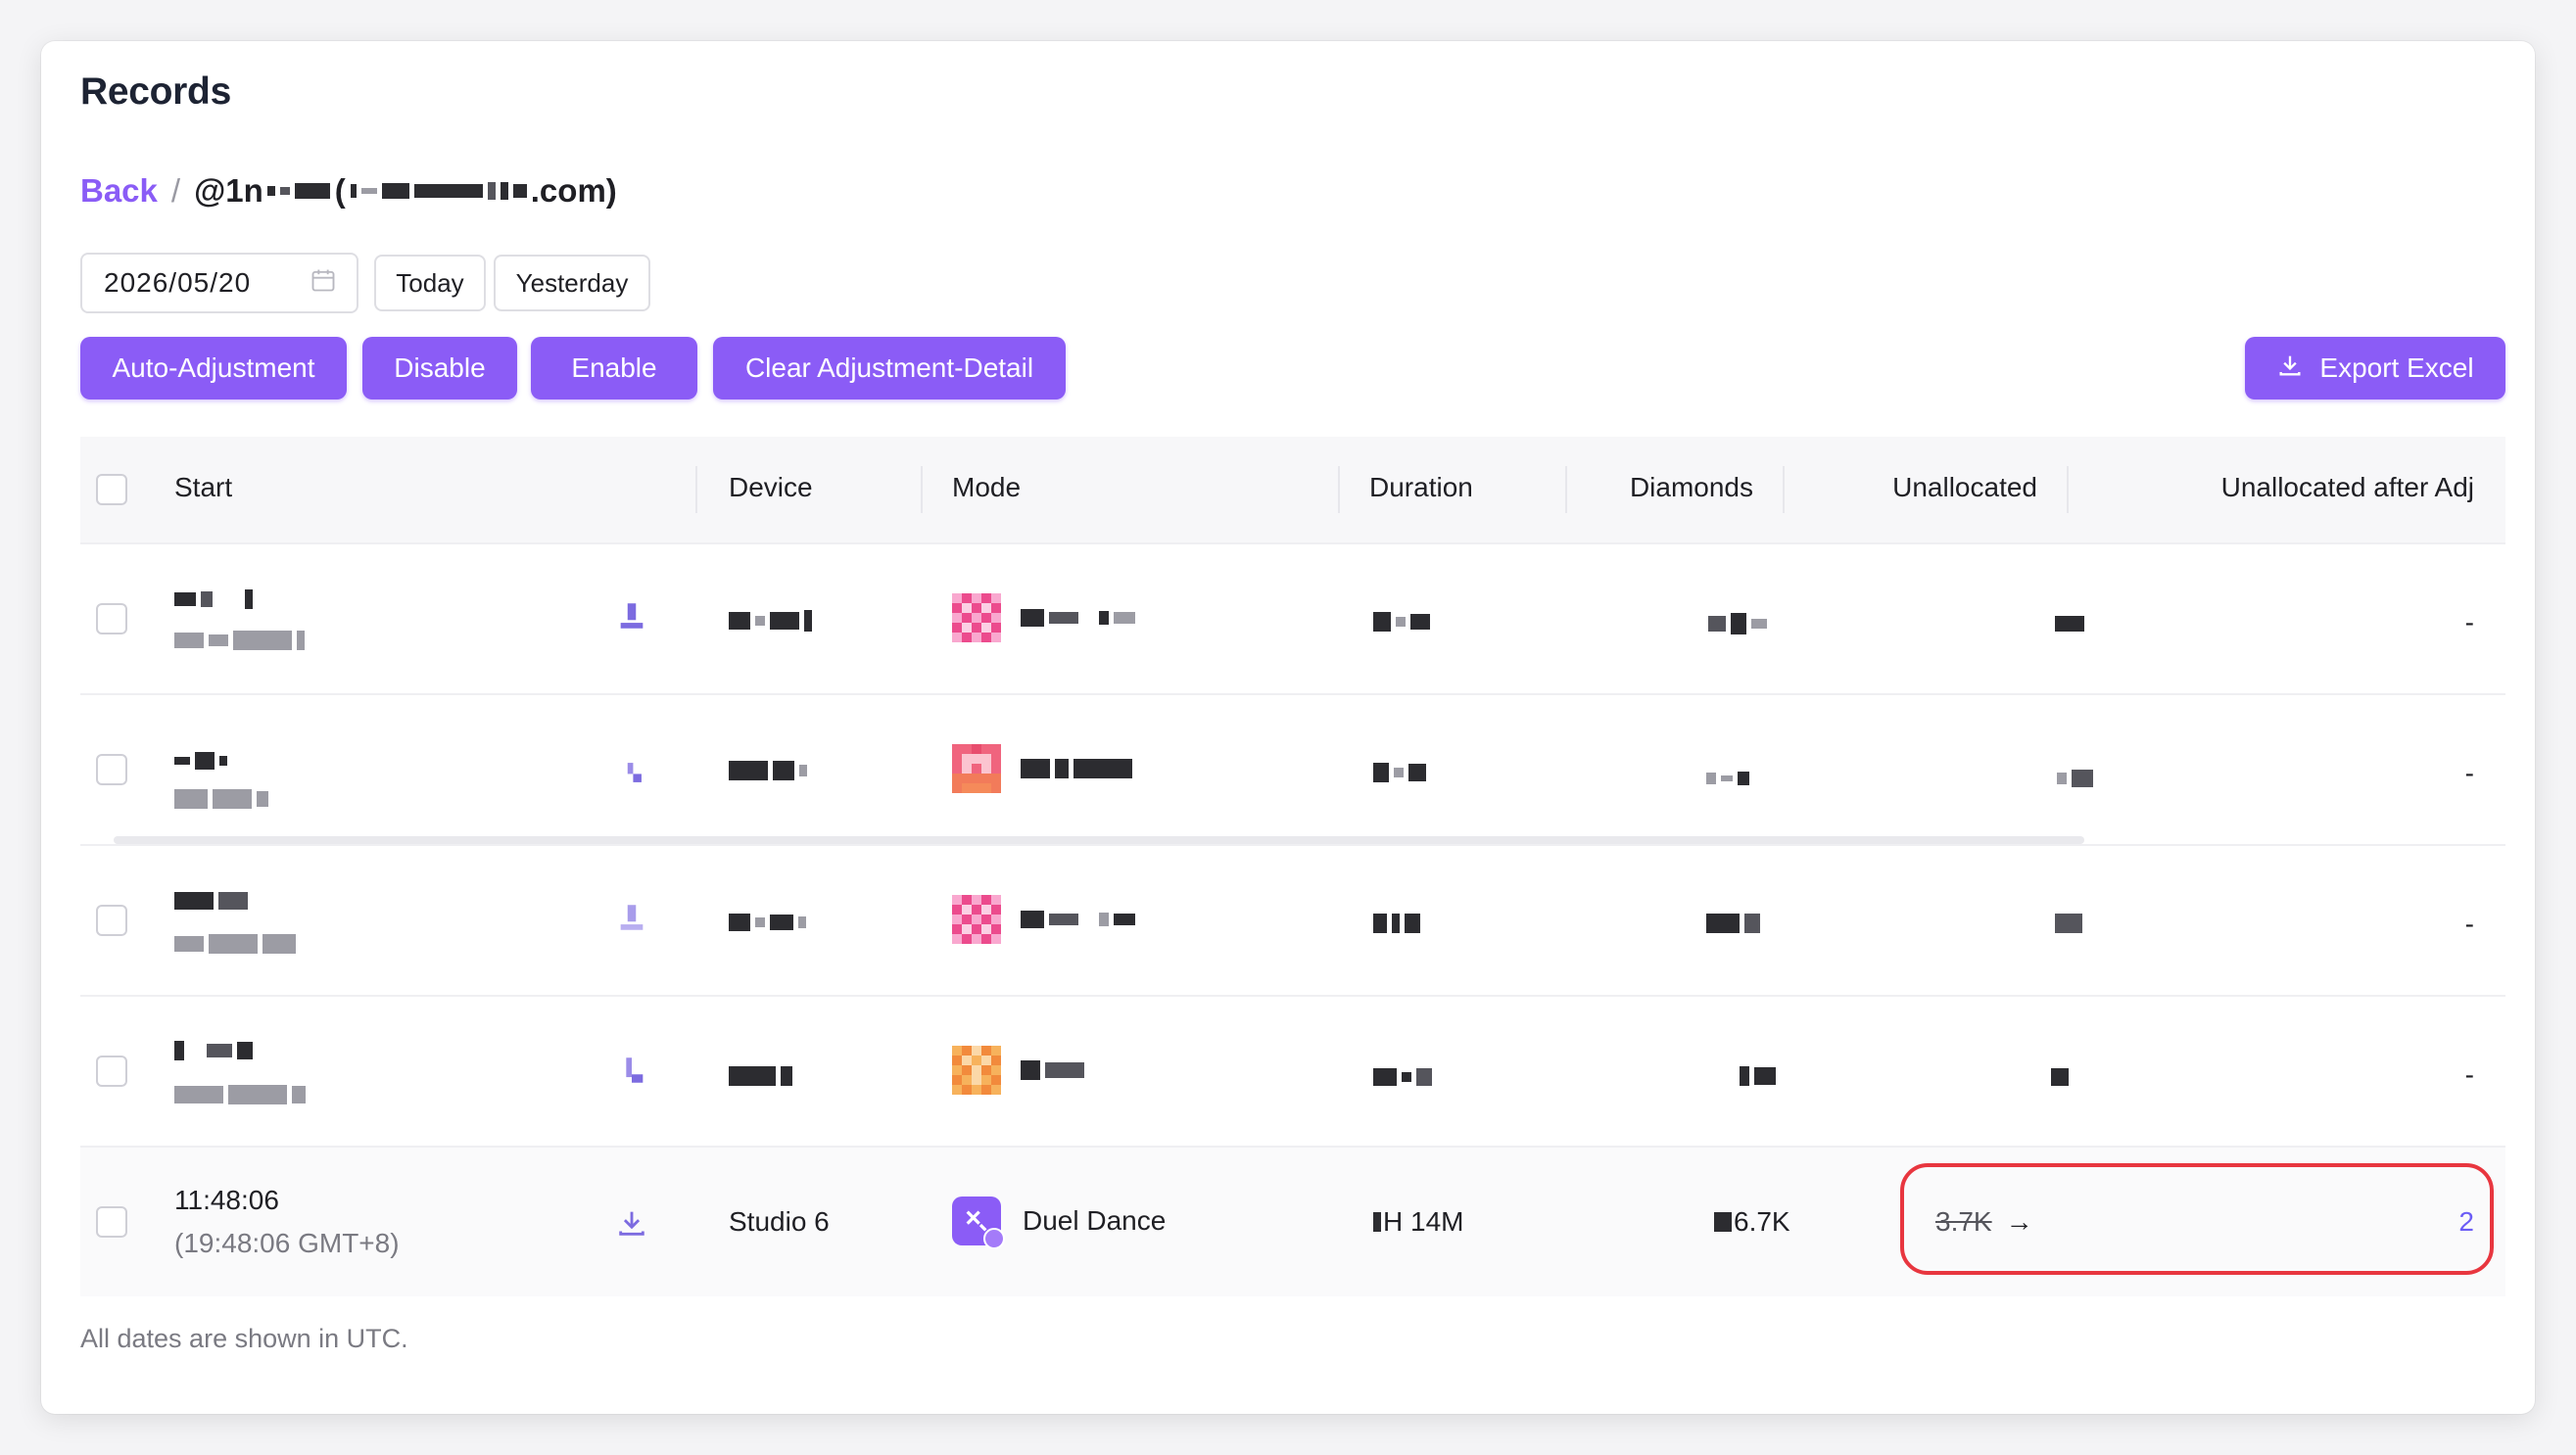  I want to click on horizontal-scrollbar, so click(1099, 840).